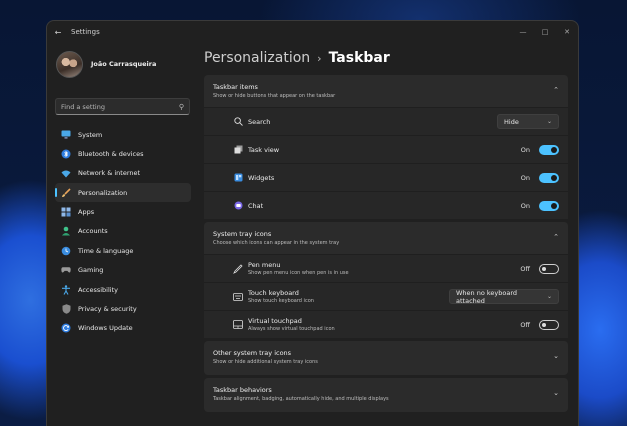 This screenshot has height=426, width=627. Describe the element at coordinates (238, 150) in the screenshot. I see `task-view-icon` at that location.